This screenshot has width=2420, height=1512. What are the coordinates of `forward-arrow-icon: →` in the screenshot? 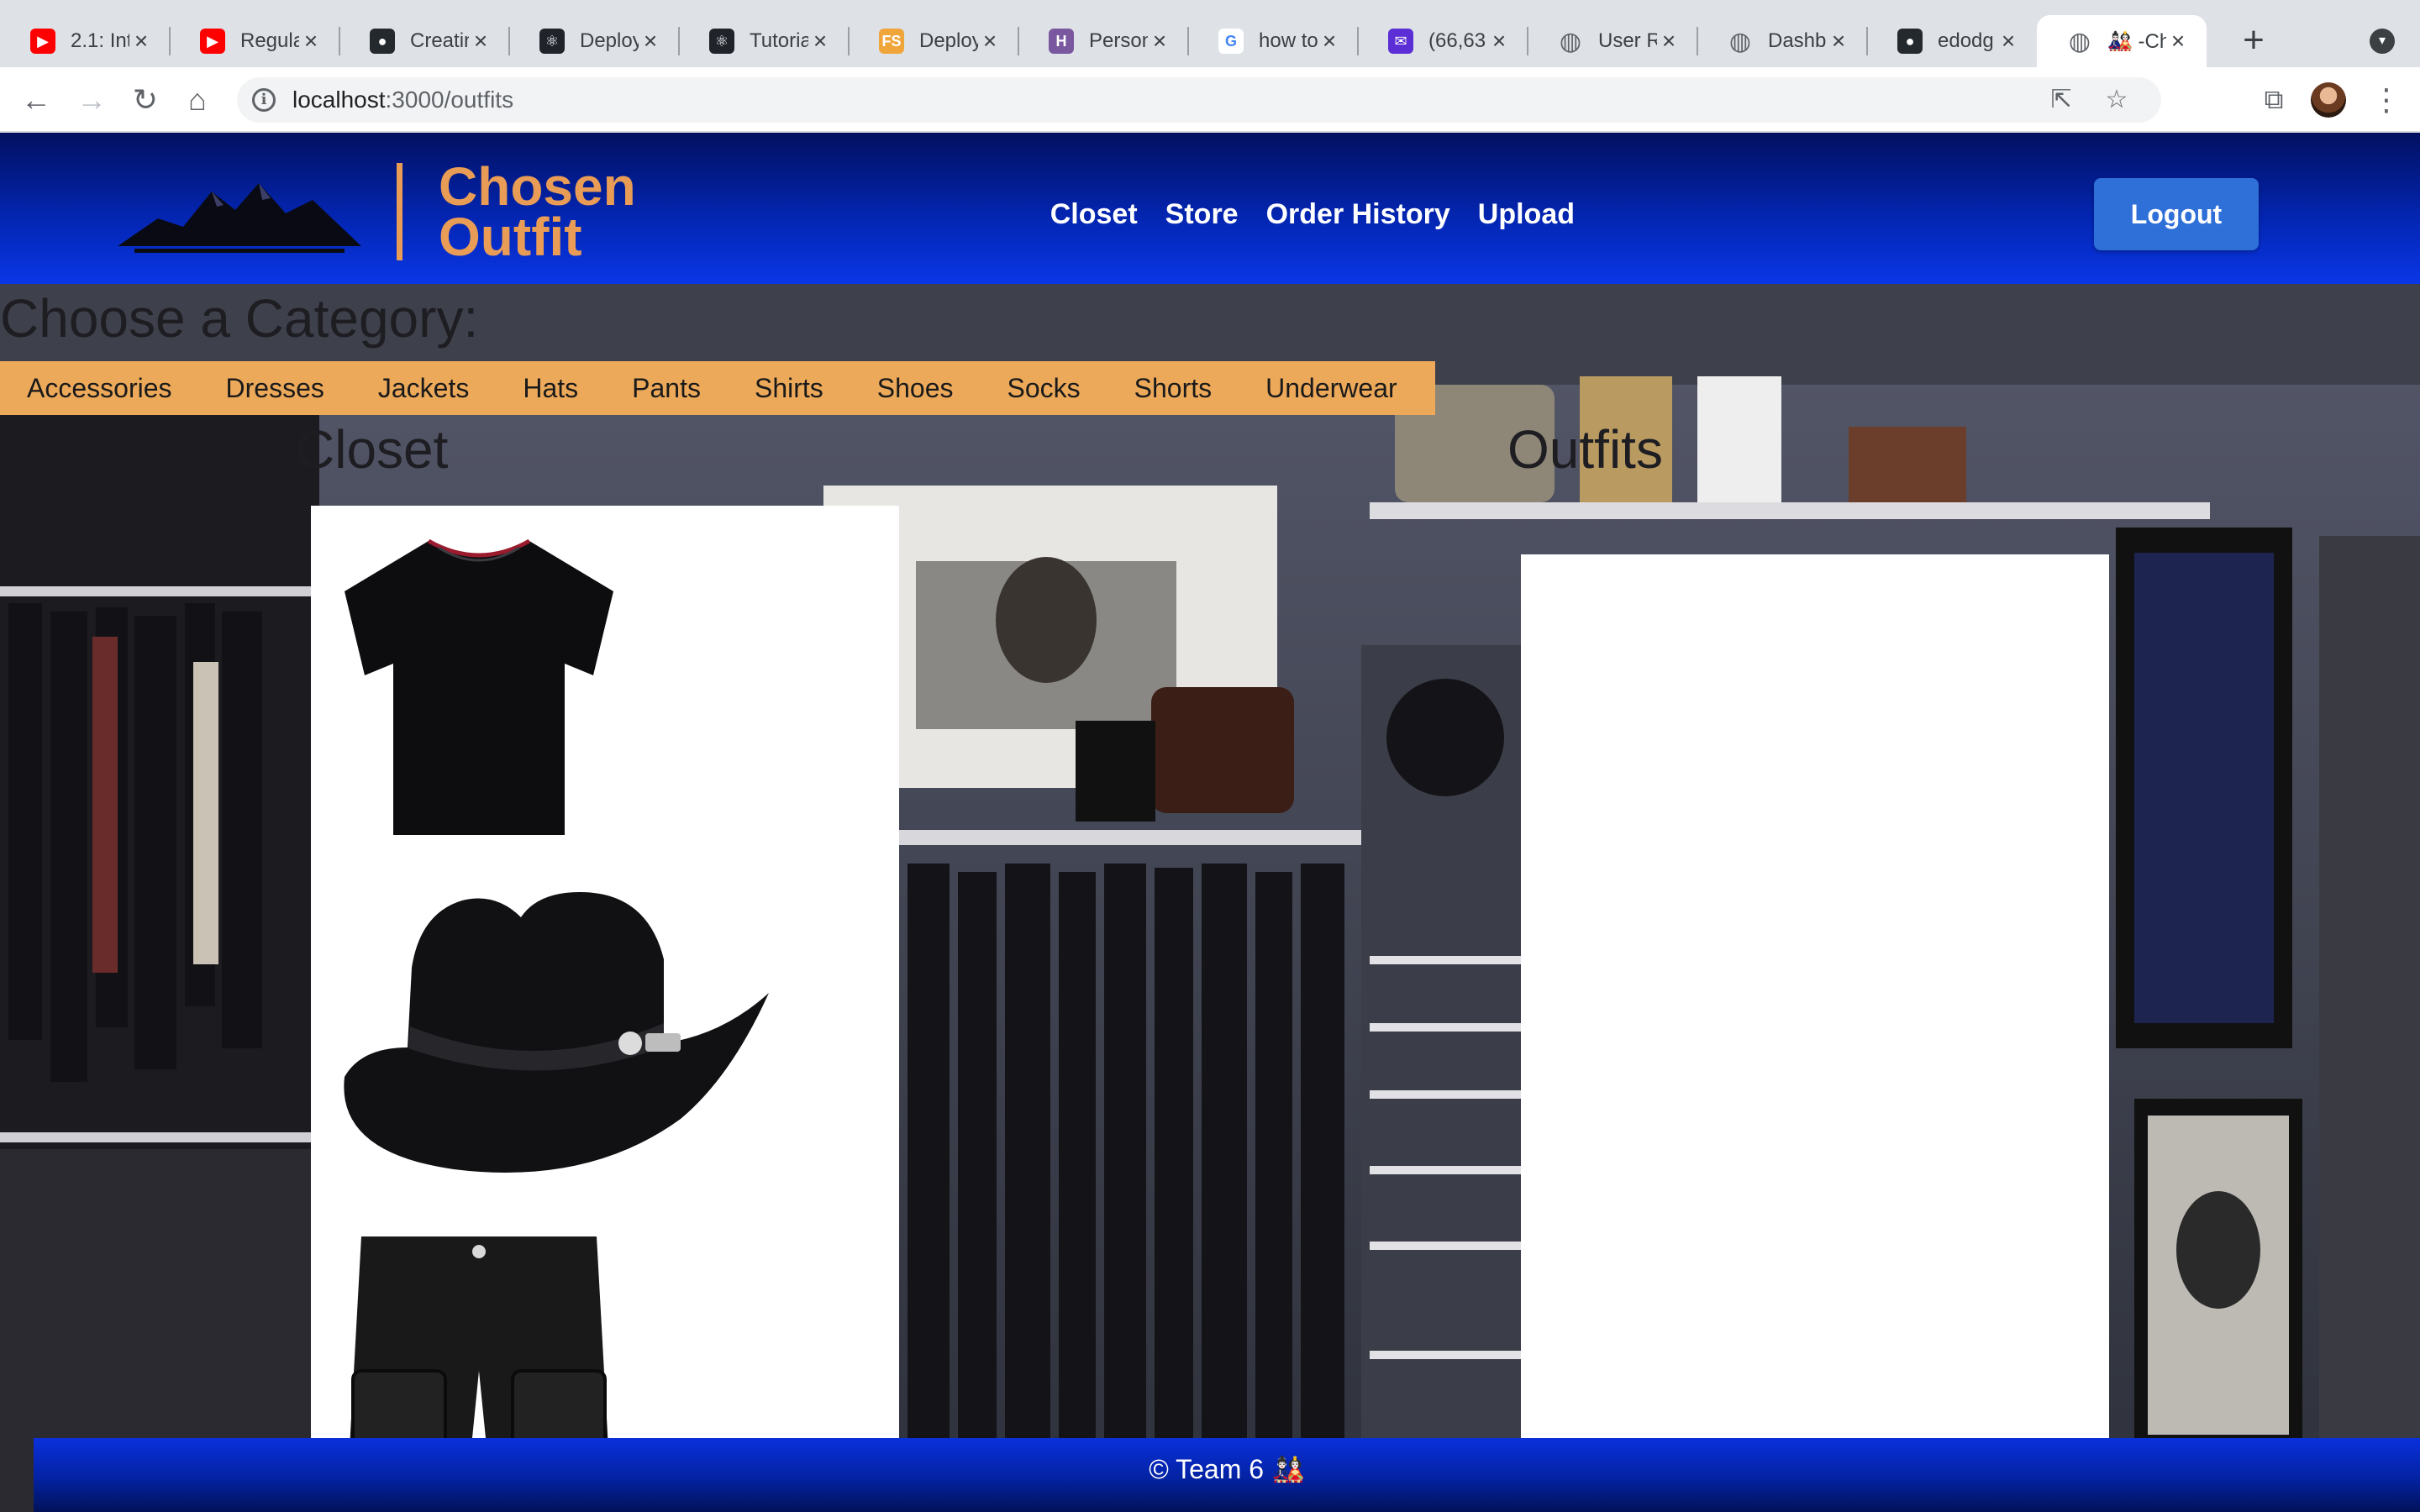 It's located at (92, 100).